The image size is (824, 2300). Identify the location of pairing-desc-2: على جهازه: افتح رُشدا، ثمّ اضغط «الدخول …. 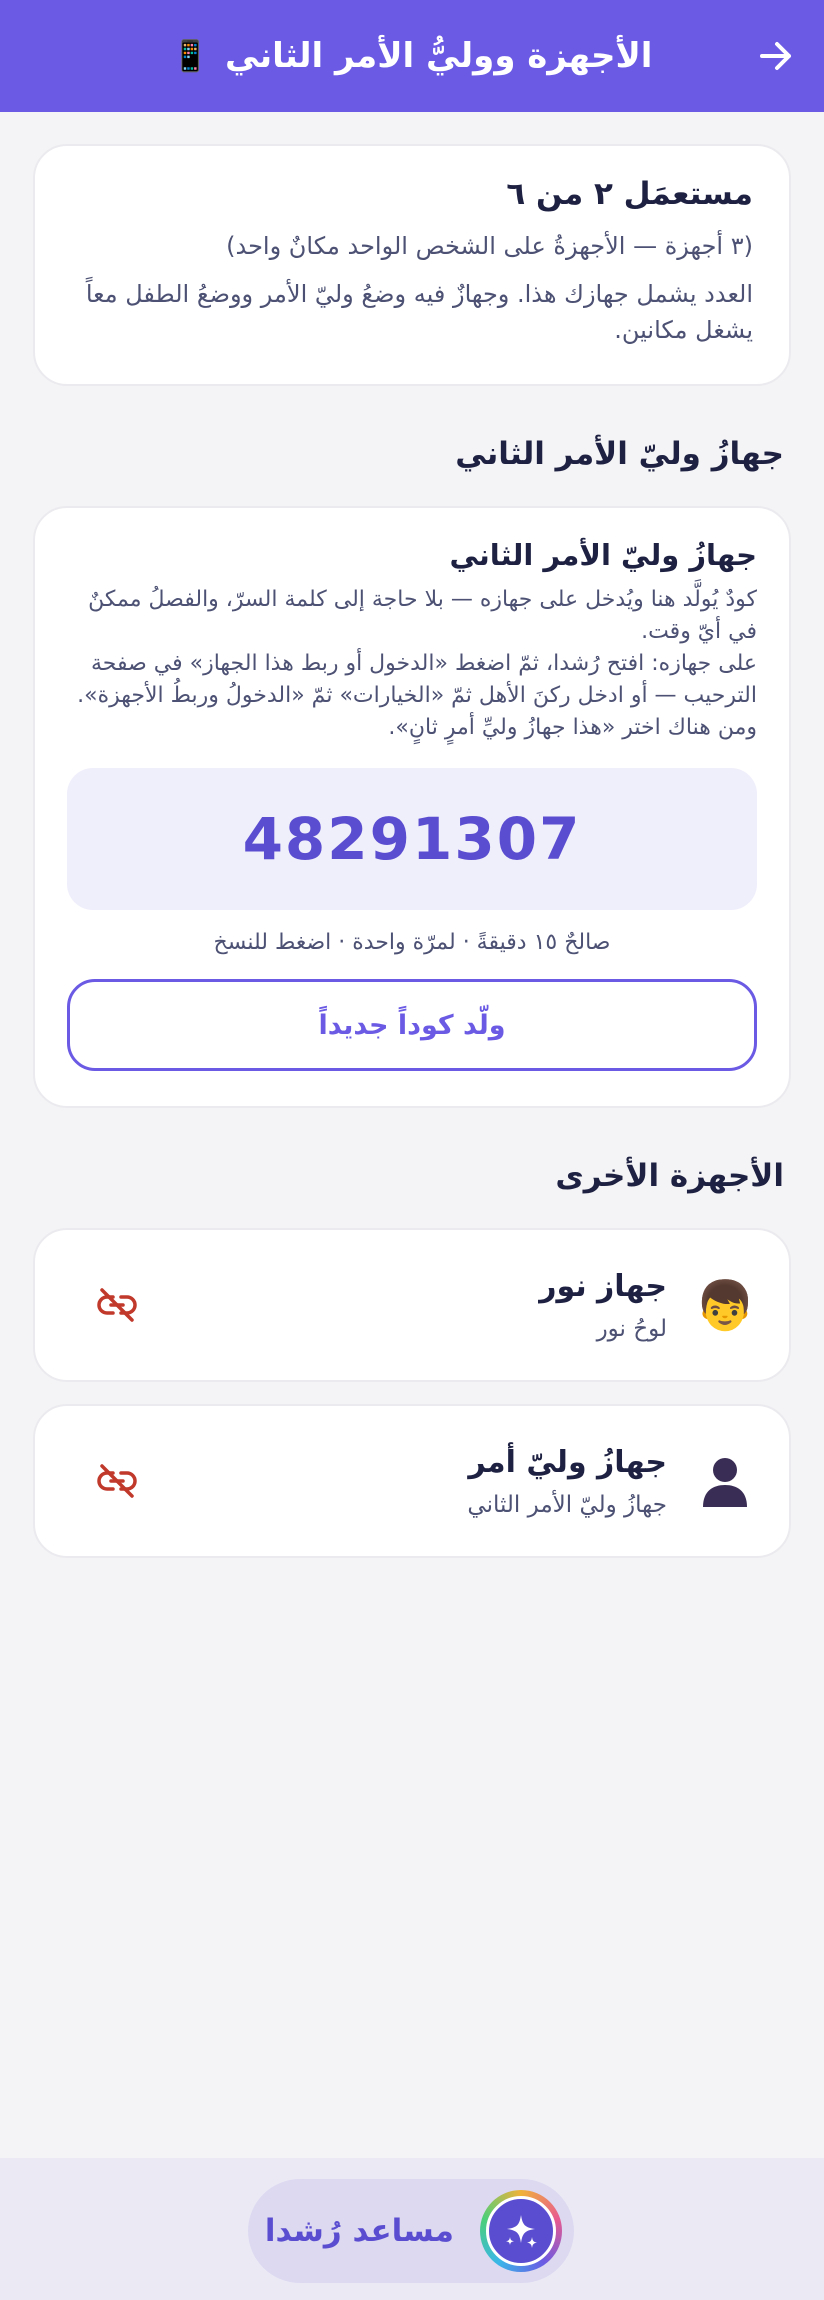
(417, 679).